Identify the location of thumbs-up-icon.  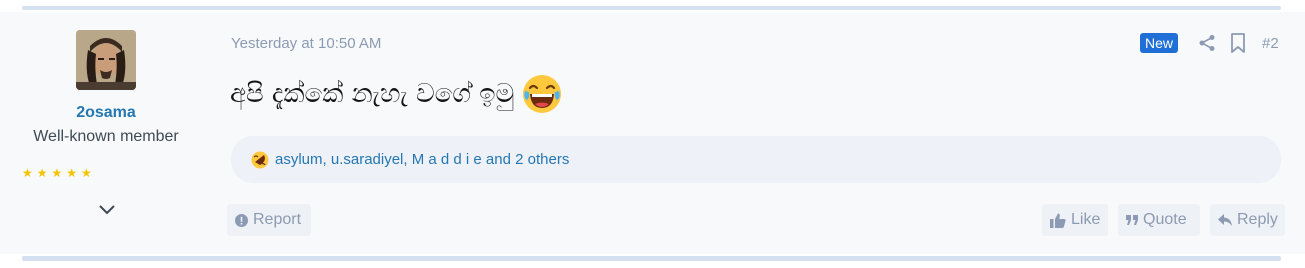
(1058, 220).